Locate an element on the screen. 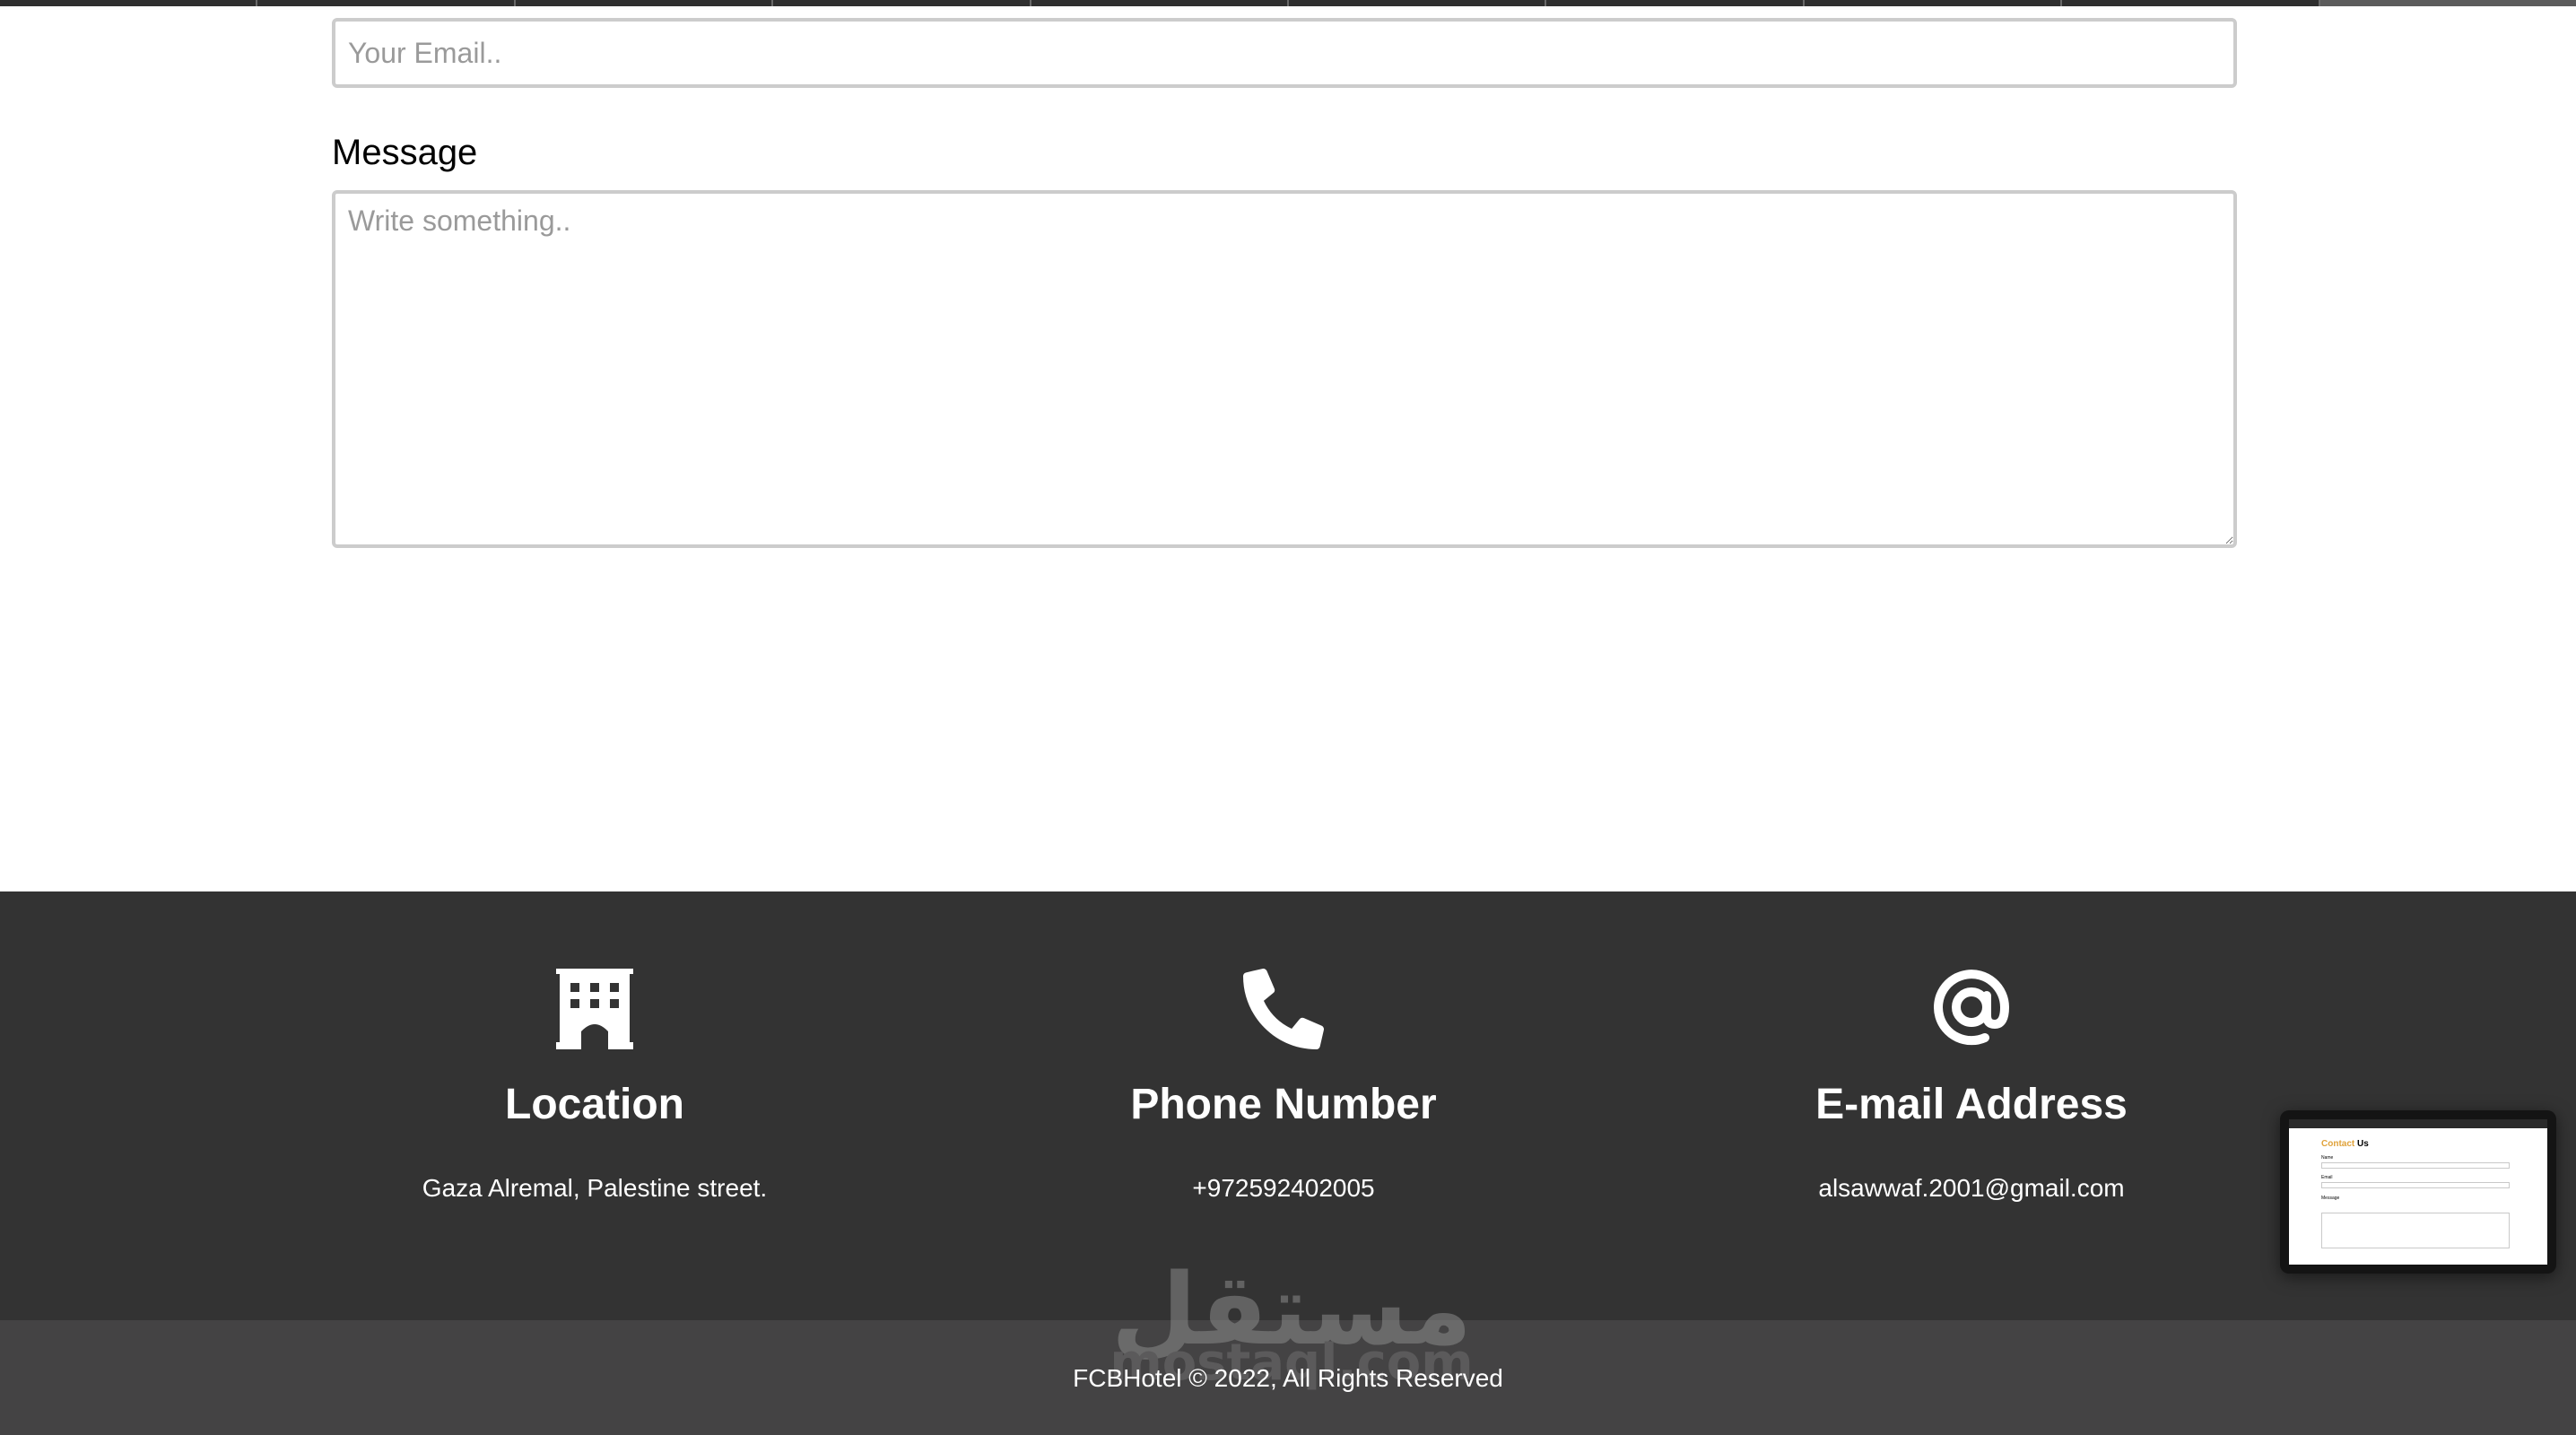 This screenshot has height=1435, width=2576. phone-icon is located at coordinates (1283, 1011).